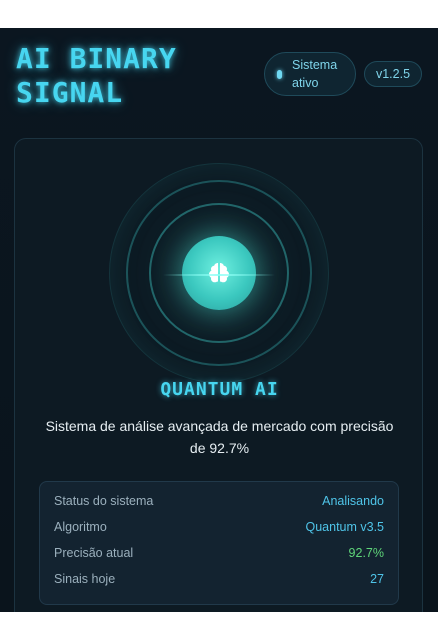 The width and height of the screenshot is (438, 640). I want to click on stat-row-algorithm: Algoritmo Quantum v3.5, so click(219, 530).